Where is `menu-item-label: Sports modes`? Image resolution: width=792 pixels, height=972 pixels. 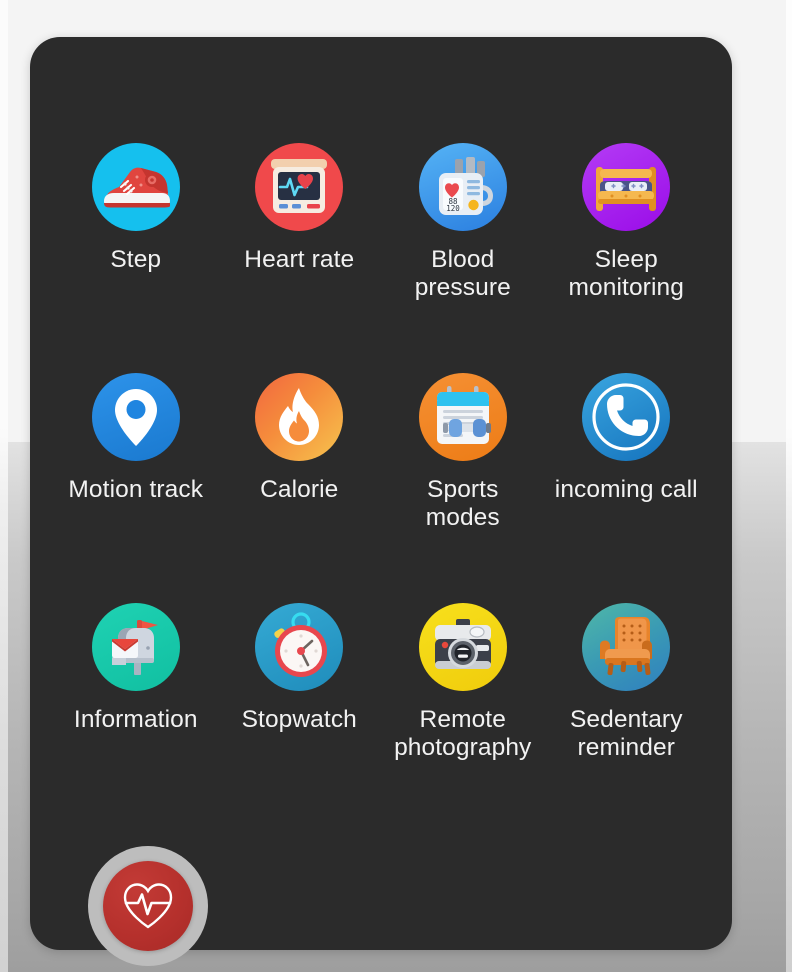 menu-item-label: Sports modes is located at coordinates (462, 503).